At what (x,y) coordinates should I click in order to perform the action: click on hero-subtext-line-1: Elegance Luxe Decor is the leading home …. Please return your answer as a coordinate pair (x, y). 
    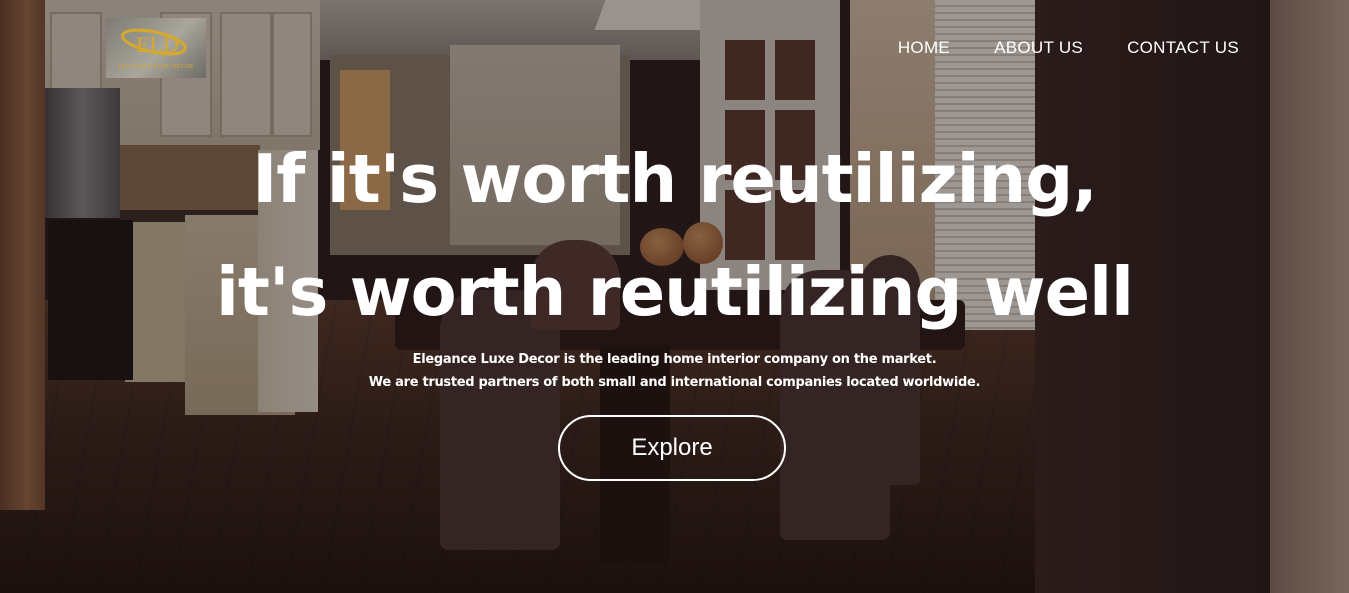
    Looking at the image, I should click on (674, 359).